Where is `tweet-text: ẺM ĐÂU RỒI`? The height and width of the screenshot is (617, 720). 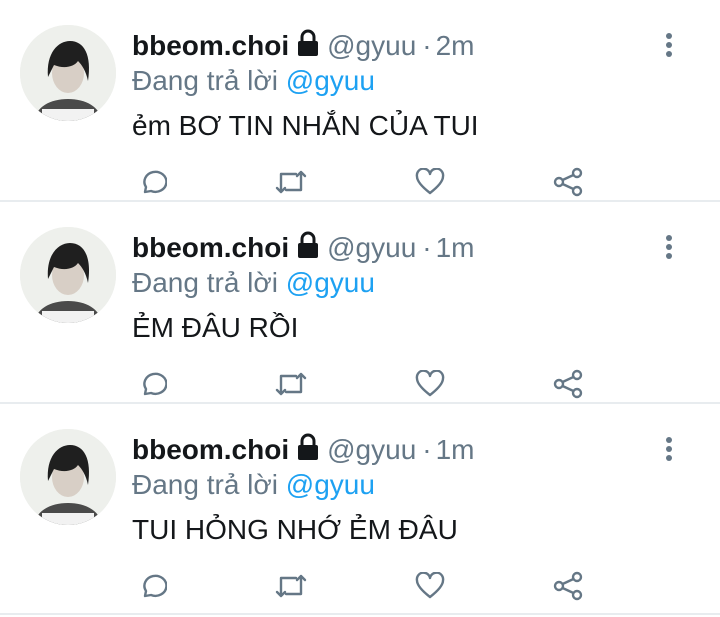 tweet-text: ẺM ĐÂU RỒI is located at coordinates (215, 327).